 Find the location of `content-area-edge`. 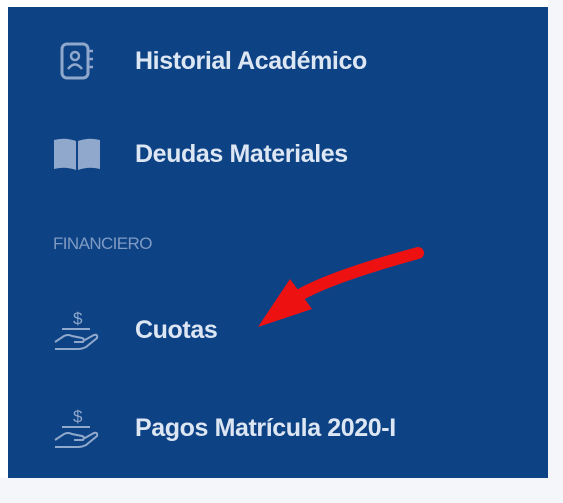

content-area-edge is located at coordinates (555, 251).